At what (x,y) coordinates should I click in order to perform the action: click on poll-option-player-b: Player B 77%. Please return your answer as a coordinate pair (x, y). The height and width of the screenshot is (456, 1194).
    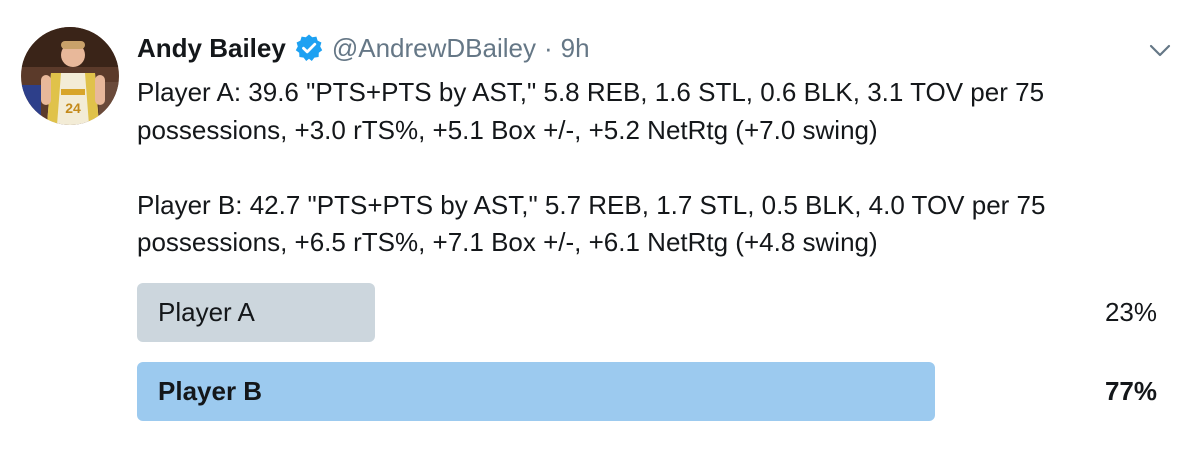
    Looking at the image, I should click on (647, 391).